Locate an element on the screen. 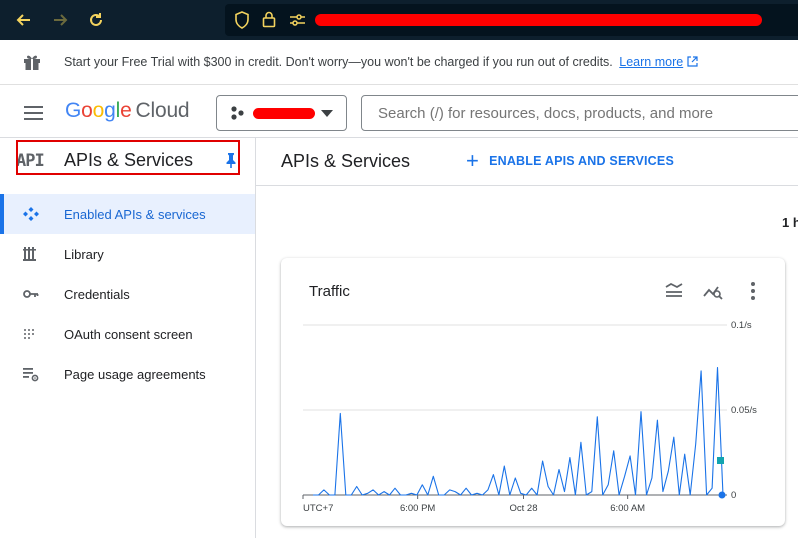 Image resolution: width=798 pixels, height=538 pixels. x-tick-label: 6:00 PM is located at coordinates (417, 508).